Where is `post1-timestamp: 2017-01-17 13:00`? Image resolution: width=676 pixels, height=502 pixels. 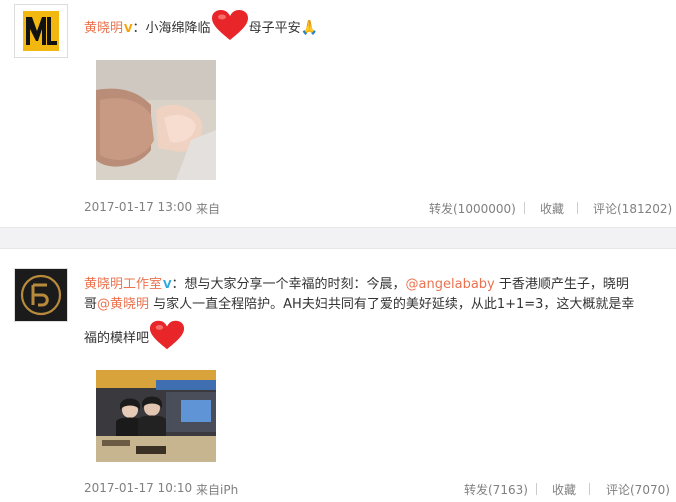
post1-timestamp: 2017-01-17 13:00 is located at coordinates (138, 207).